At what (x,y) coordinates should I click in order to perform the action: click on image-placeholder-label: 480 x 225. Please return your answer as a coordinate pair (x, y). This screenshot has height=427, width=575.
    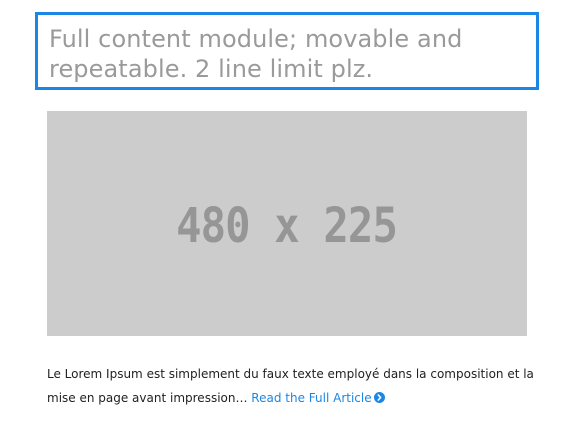
    Looking at the image, I should click on (287, 225).